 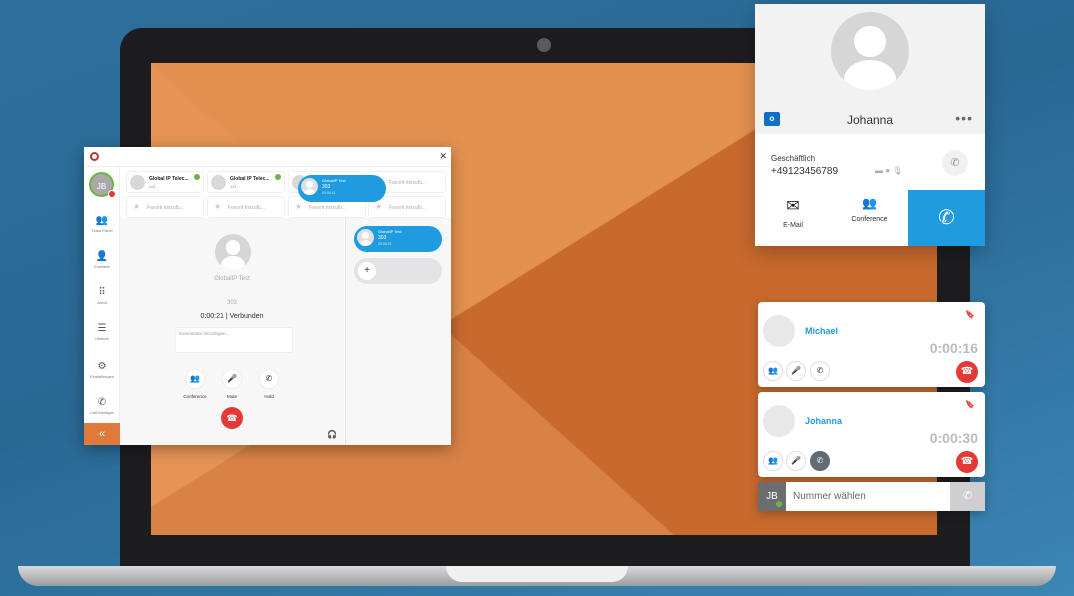 I want to click on dial-bar: JB ✆, so click(x=871, y=496).